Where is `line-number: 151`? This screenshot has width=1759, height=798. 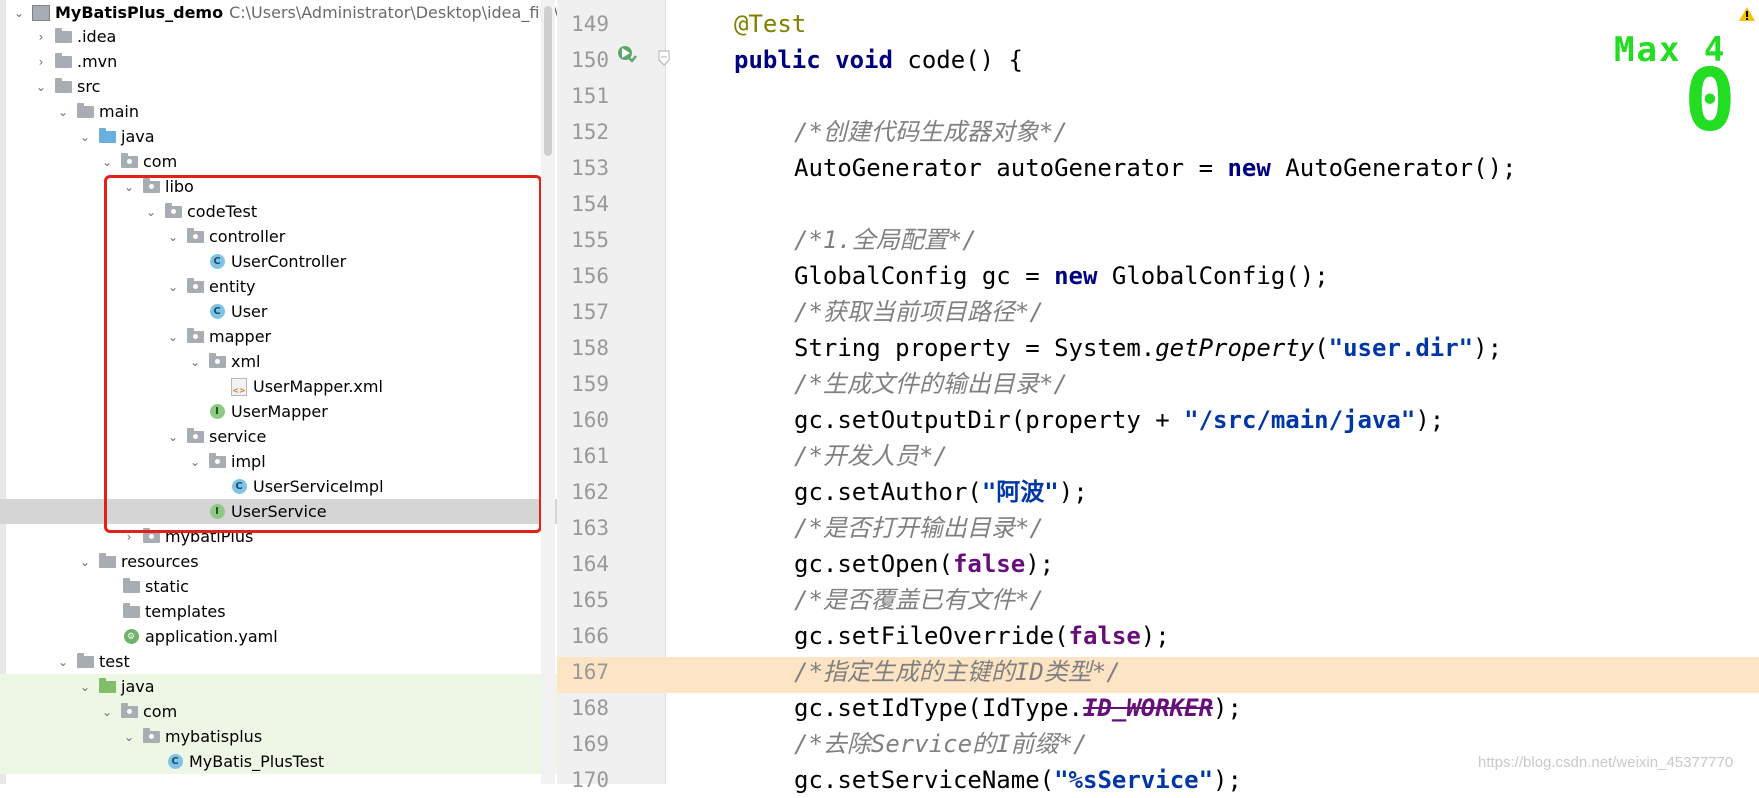
line-number: 151 is located at coordinates (590, 96).